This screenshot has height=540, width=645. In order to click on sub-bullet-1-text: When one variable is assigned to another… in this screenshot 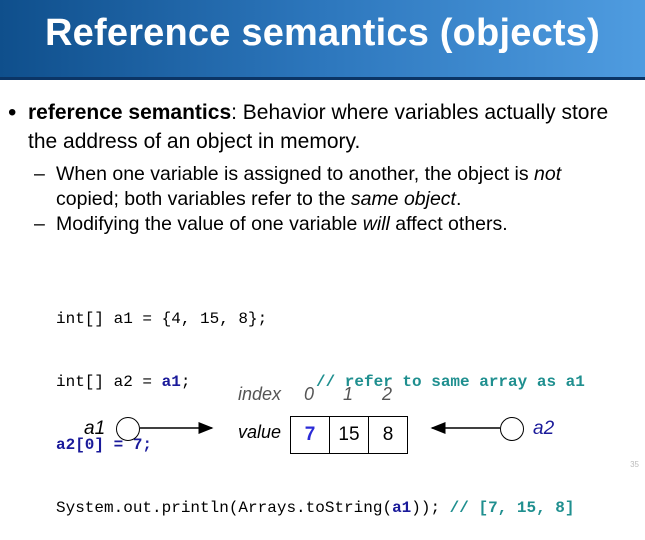, I will do `click(336, 187)`.